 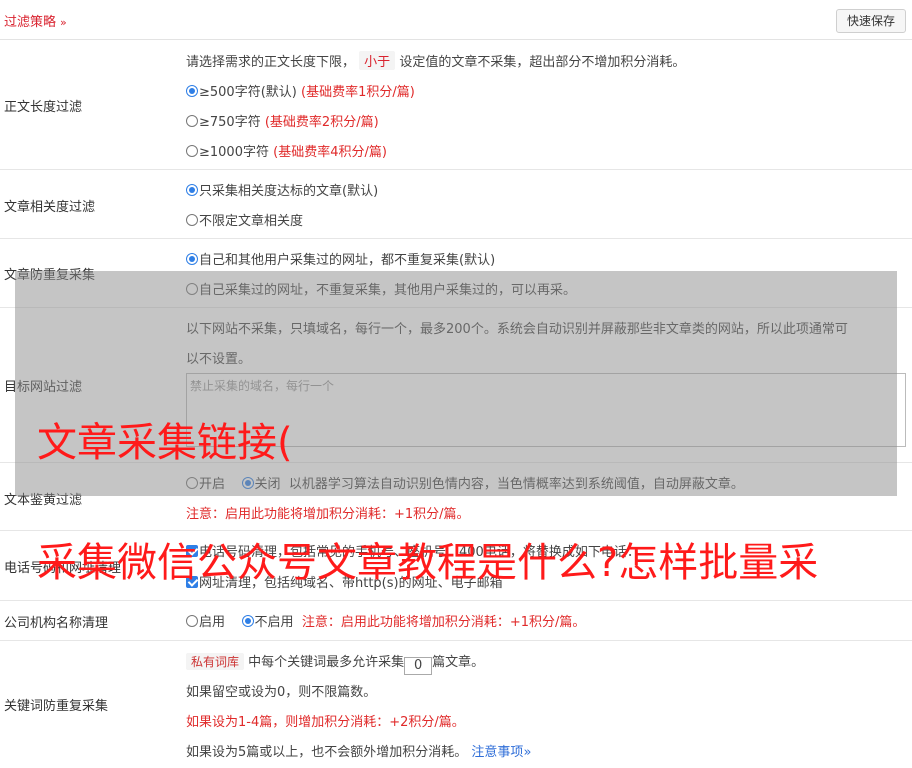 I want to click on option-label: 自己和其他用户采集过的网址，都不重复采集(默认), so click(x=347, y=260).